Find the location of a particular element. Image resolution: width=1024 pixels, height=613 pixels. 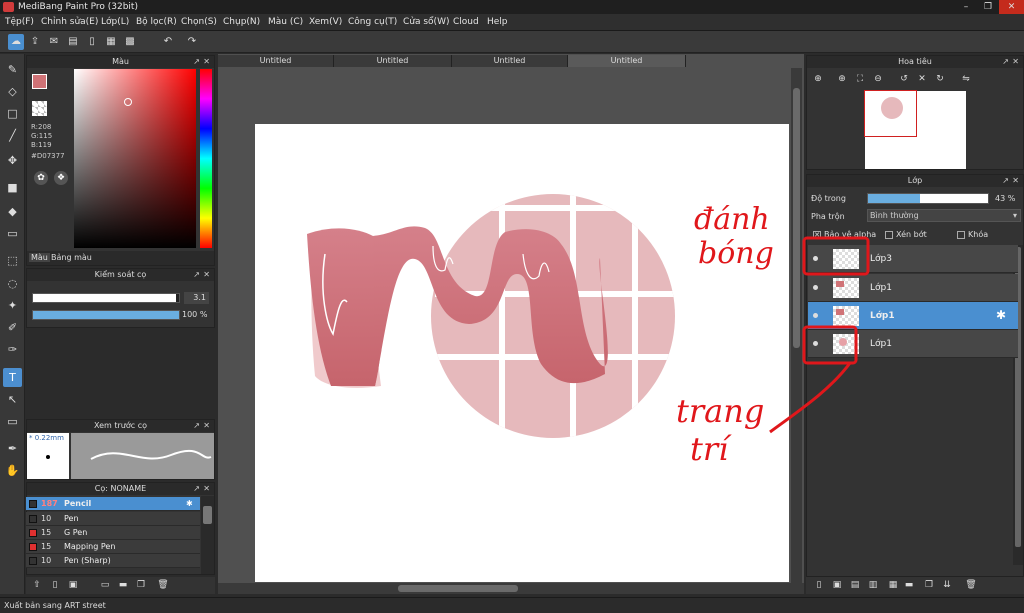

hue-slider is located at coordinates (206, 158).